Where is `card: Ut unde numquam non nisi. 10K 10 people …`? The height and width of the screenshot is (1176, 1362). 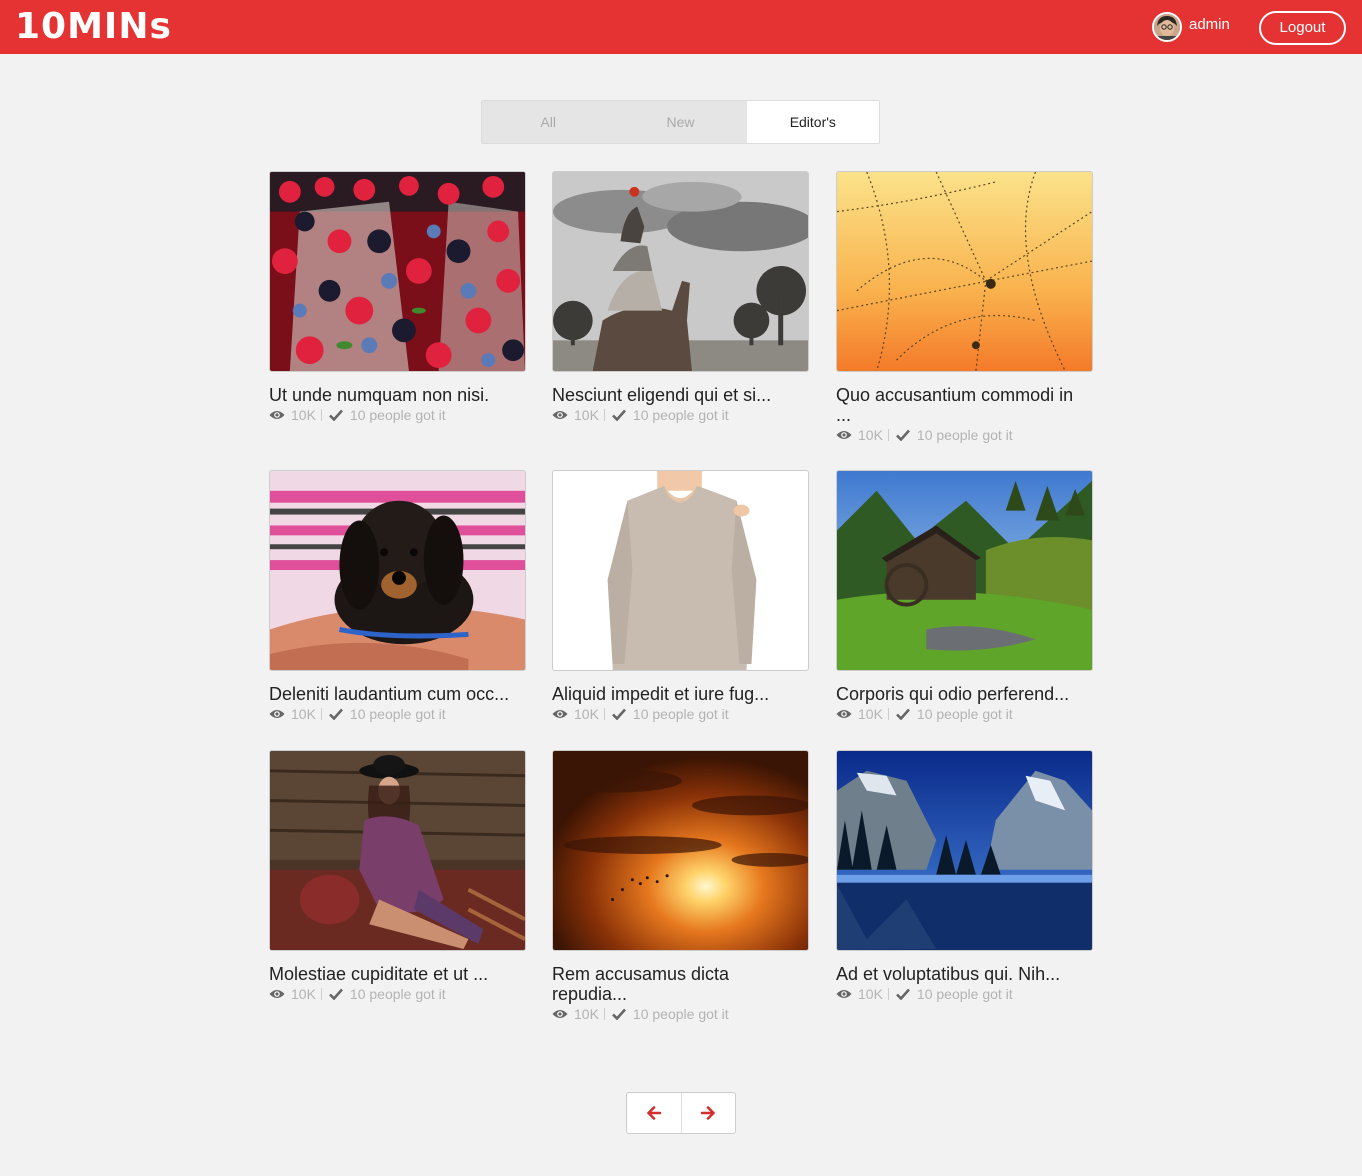 card: Ut unde numquam non nisi. 10K 10 people … is located at coordinates (397, 298).